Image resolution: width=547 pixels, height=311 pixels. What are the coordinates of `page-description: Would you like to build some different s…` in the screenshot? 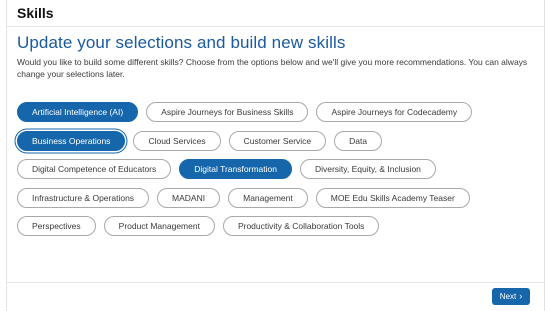 It's located at (272, 68).